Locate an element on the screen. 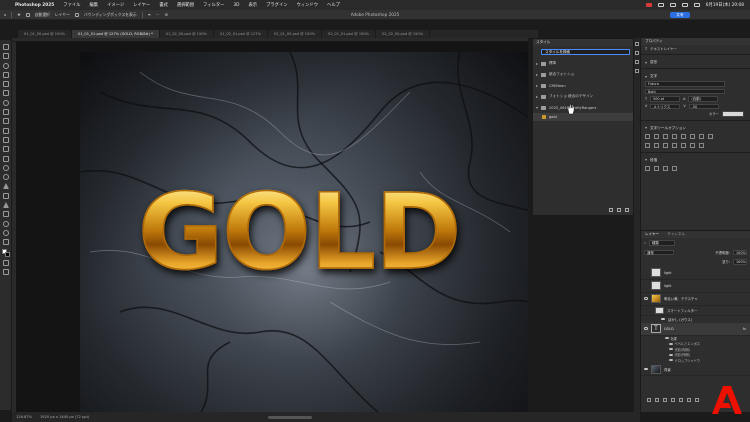 The width and height of the screenshot is (750, 422). all-caps-icon is located at coordinates (665, 136).